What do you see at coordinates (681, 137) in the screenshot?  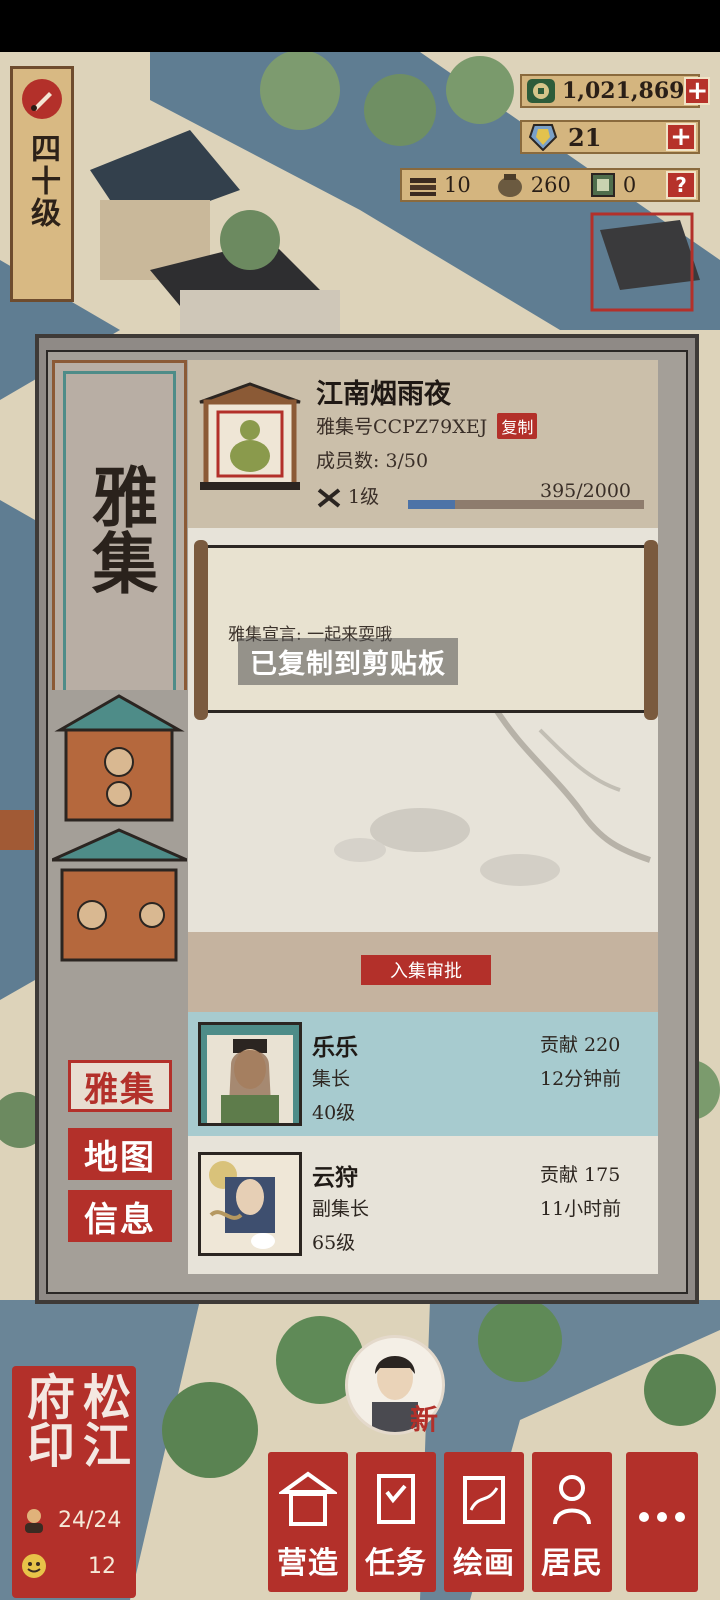 I see `add-gems-button: +` at bounding box center [681, 137].